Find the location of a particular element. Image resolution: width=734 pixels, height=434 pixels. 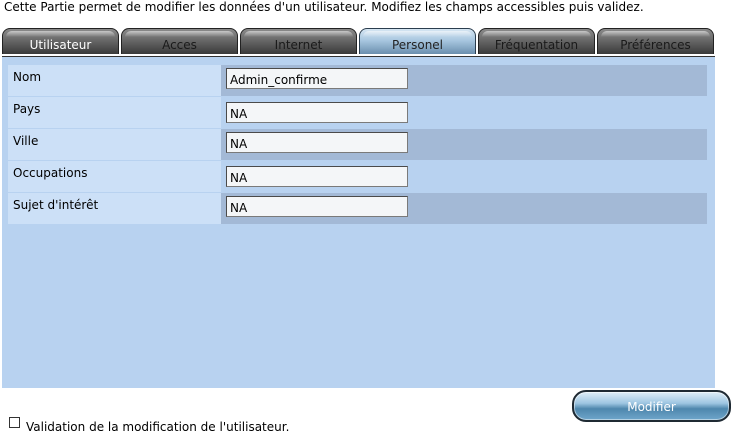

tab-label: Préférences is located at coordinates (655, 45).